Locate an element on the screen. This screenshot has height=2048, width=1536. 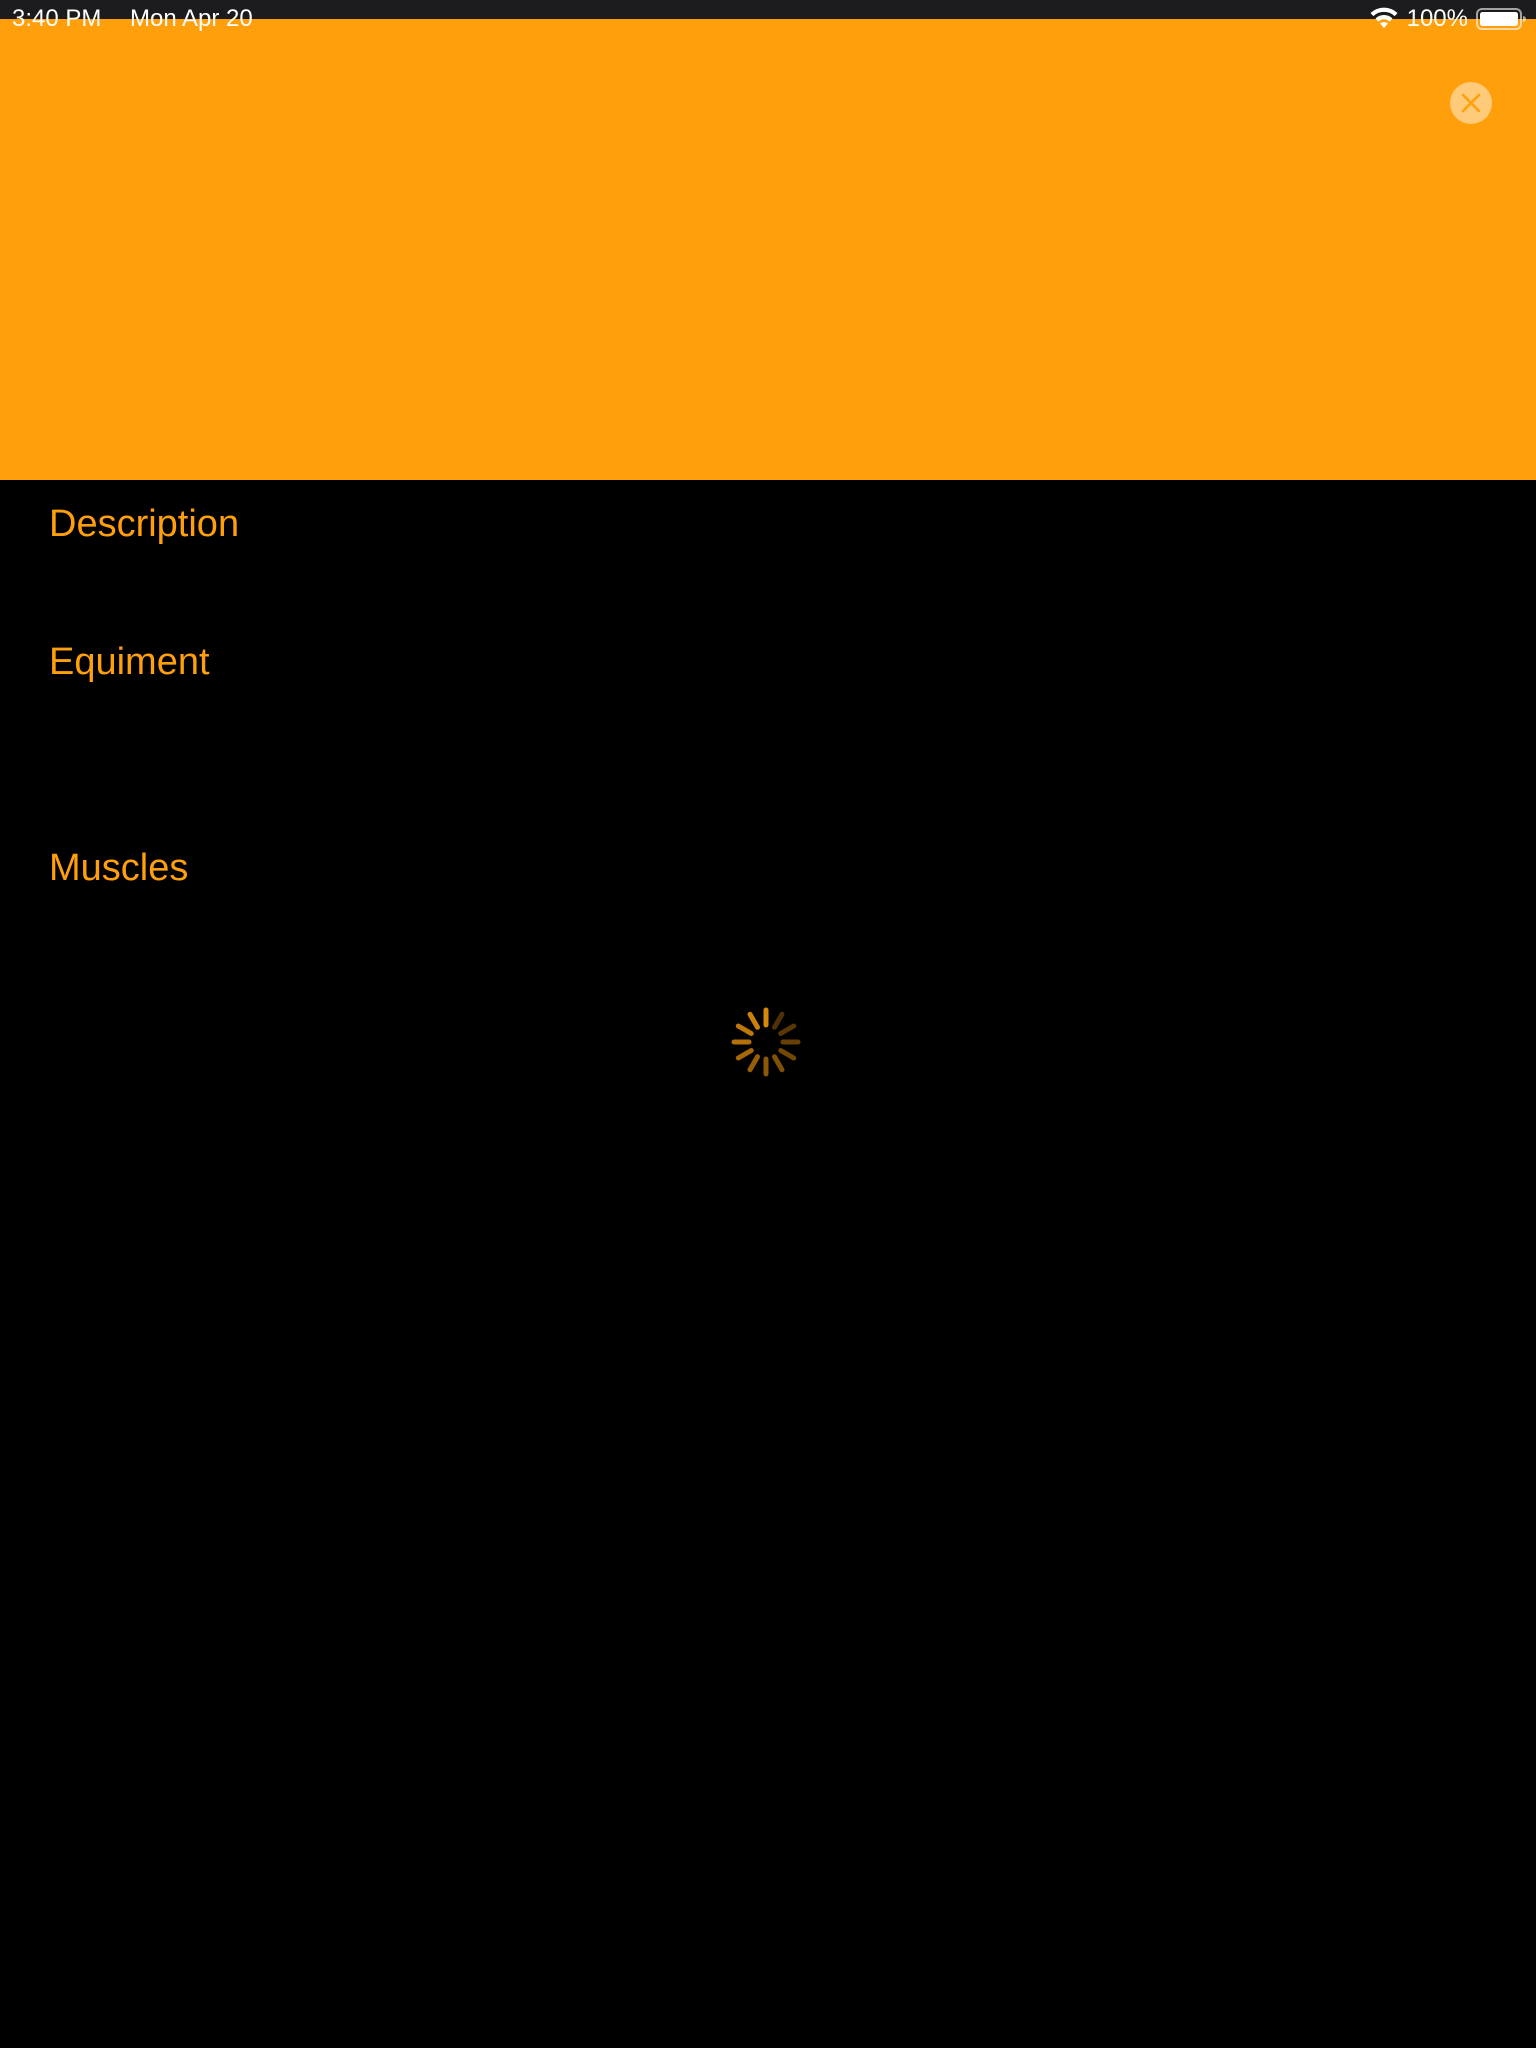
description-heading: Description is located at coordinates (144, 524).